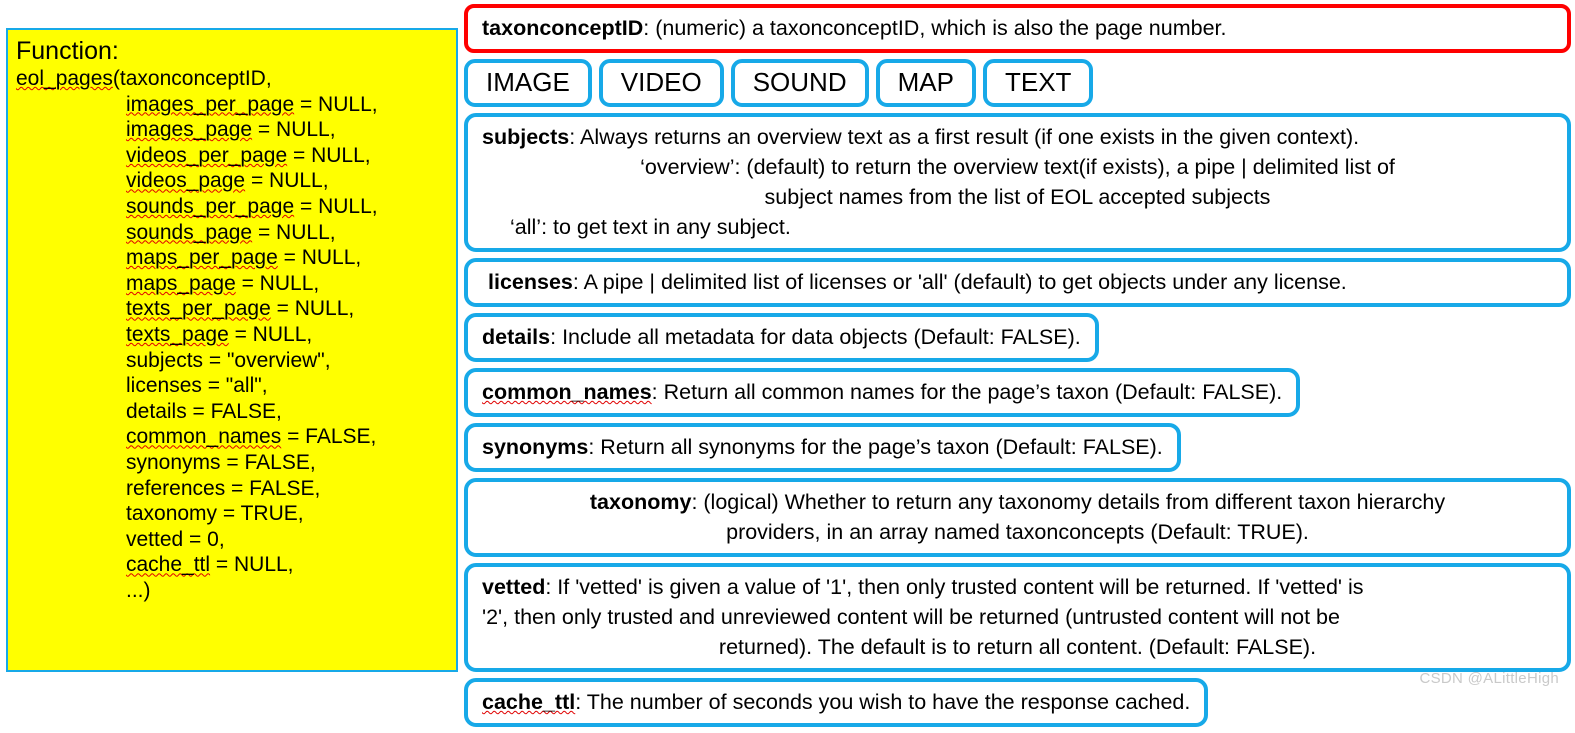 Image resolution: width=1575 pixels, height=733 pixels. What do you see at coordinates (210, 206) in the screenshot?
I see `function-param-token: sounds_per_page` at bounding box center [210, 206].